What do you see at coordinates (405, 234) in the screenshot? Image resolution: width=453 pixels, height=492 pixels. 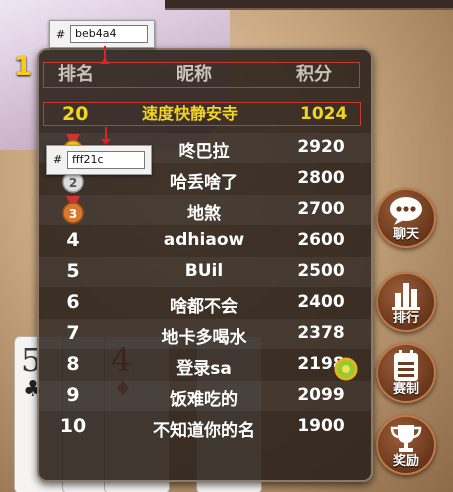 I see `chat-button-label: 聊天` at bounding box center [405, 234].